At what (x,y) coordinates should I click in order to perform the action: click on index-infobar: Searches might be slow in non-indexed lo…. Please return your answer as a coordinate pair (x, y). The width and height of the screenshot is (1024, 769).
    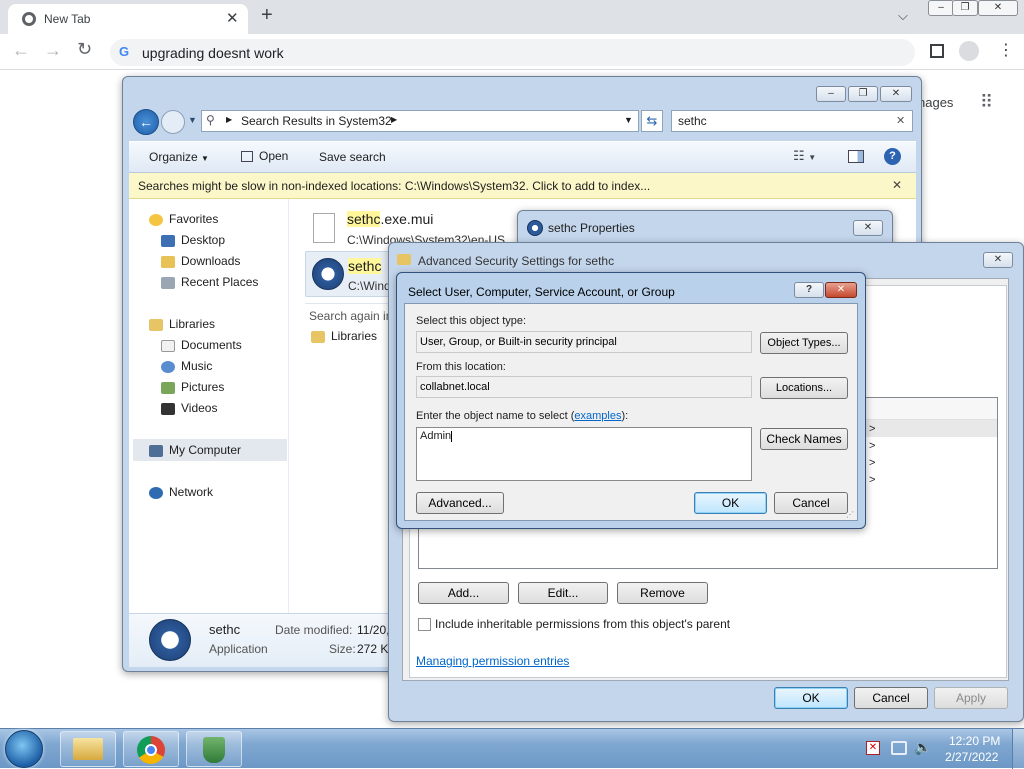
    Looking at the image, I should click on (522, 186).